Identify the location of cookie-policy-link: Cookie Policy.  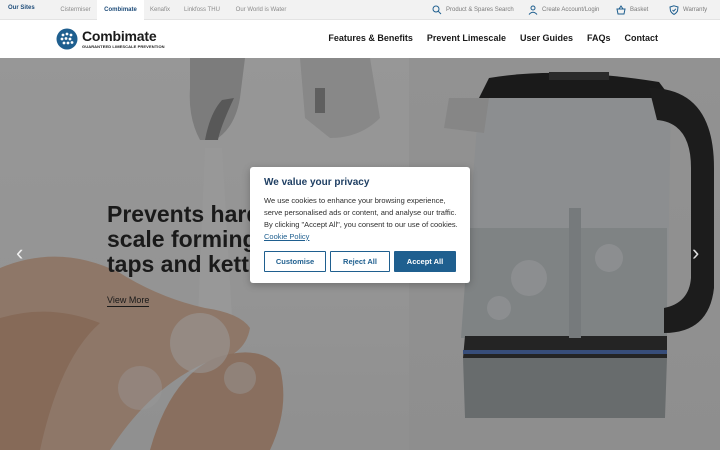
(286, 236).